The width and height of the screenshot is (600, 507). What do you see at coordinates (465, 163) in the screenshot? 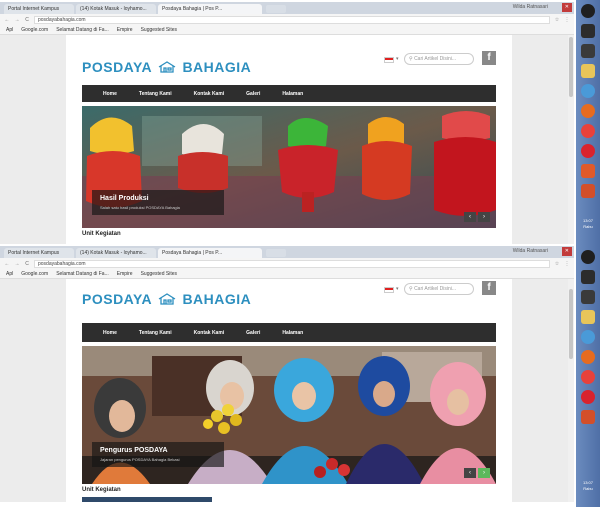
I see `vase-red` at bounding box center [465, 163].